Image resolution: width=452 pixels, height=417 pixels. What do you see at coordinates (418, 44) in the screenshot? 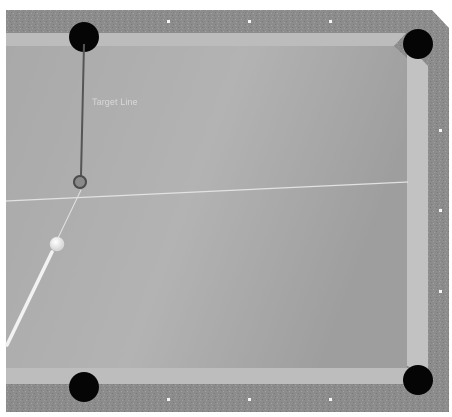
I see `pocket-top-right` at bounding box center [418, 44].